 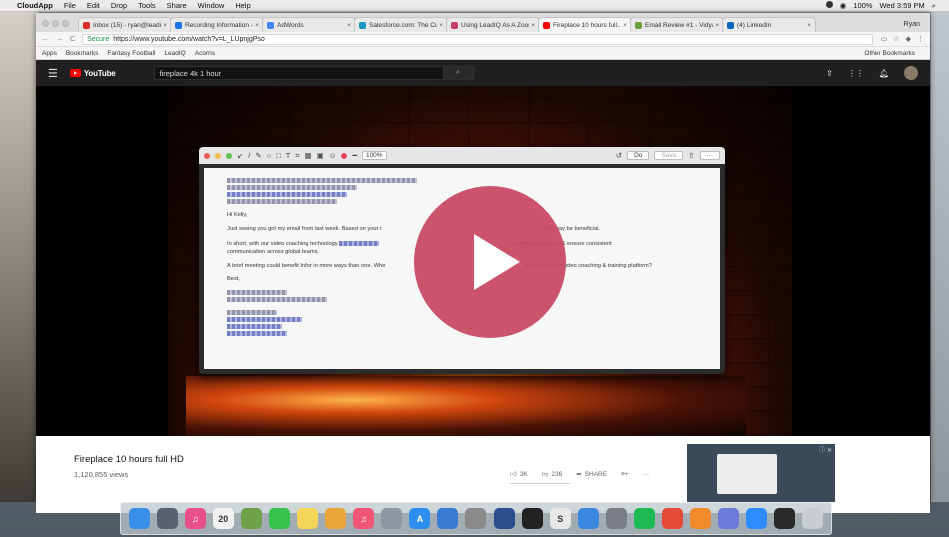 What do you see at coordinates (211, 5) in the screenshot?
I see `menu-window: Window` at bounding box center [211, 5].